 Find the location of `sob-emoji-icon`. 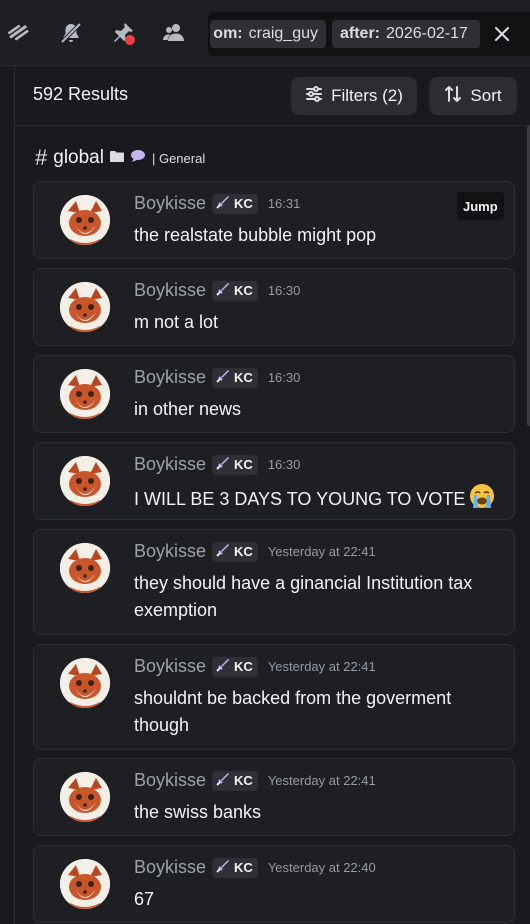

sob-emoji-icon is located at coordinates (482, 500).